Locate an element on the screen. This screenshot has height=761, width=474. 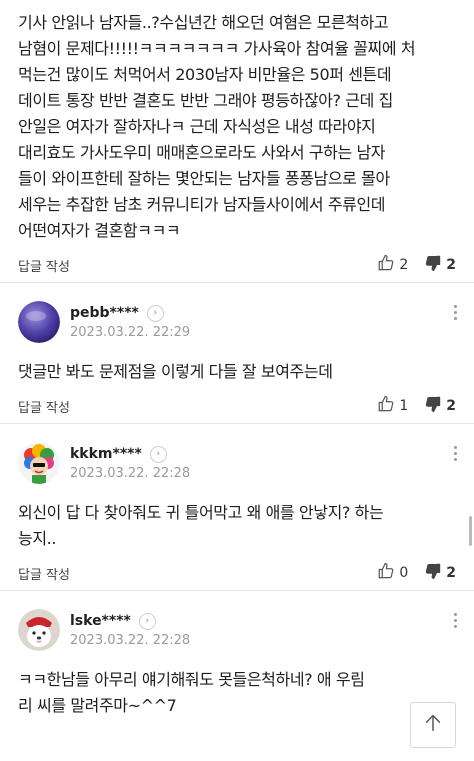
comment-meta: lske**** › 2023.03.22. 22:28 is located at coordinates (130, 630).